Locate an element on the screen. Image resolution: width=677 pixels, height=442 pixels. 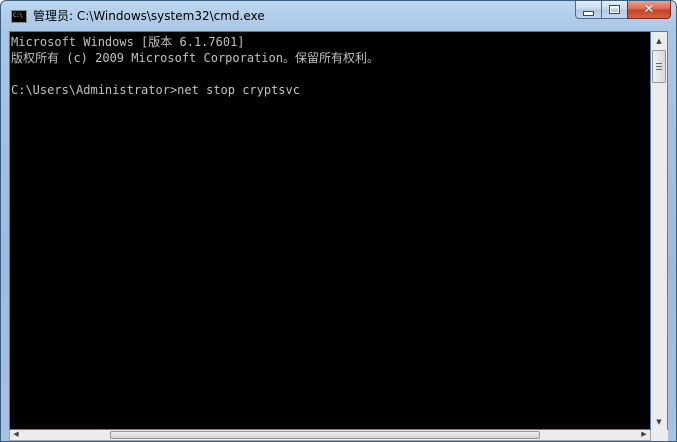
maximize-button is located at coordinates (614, 10).